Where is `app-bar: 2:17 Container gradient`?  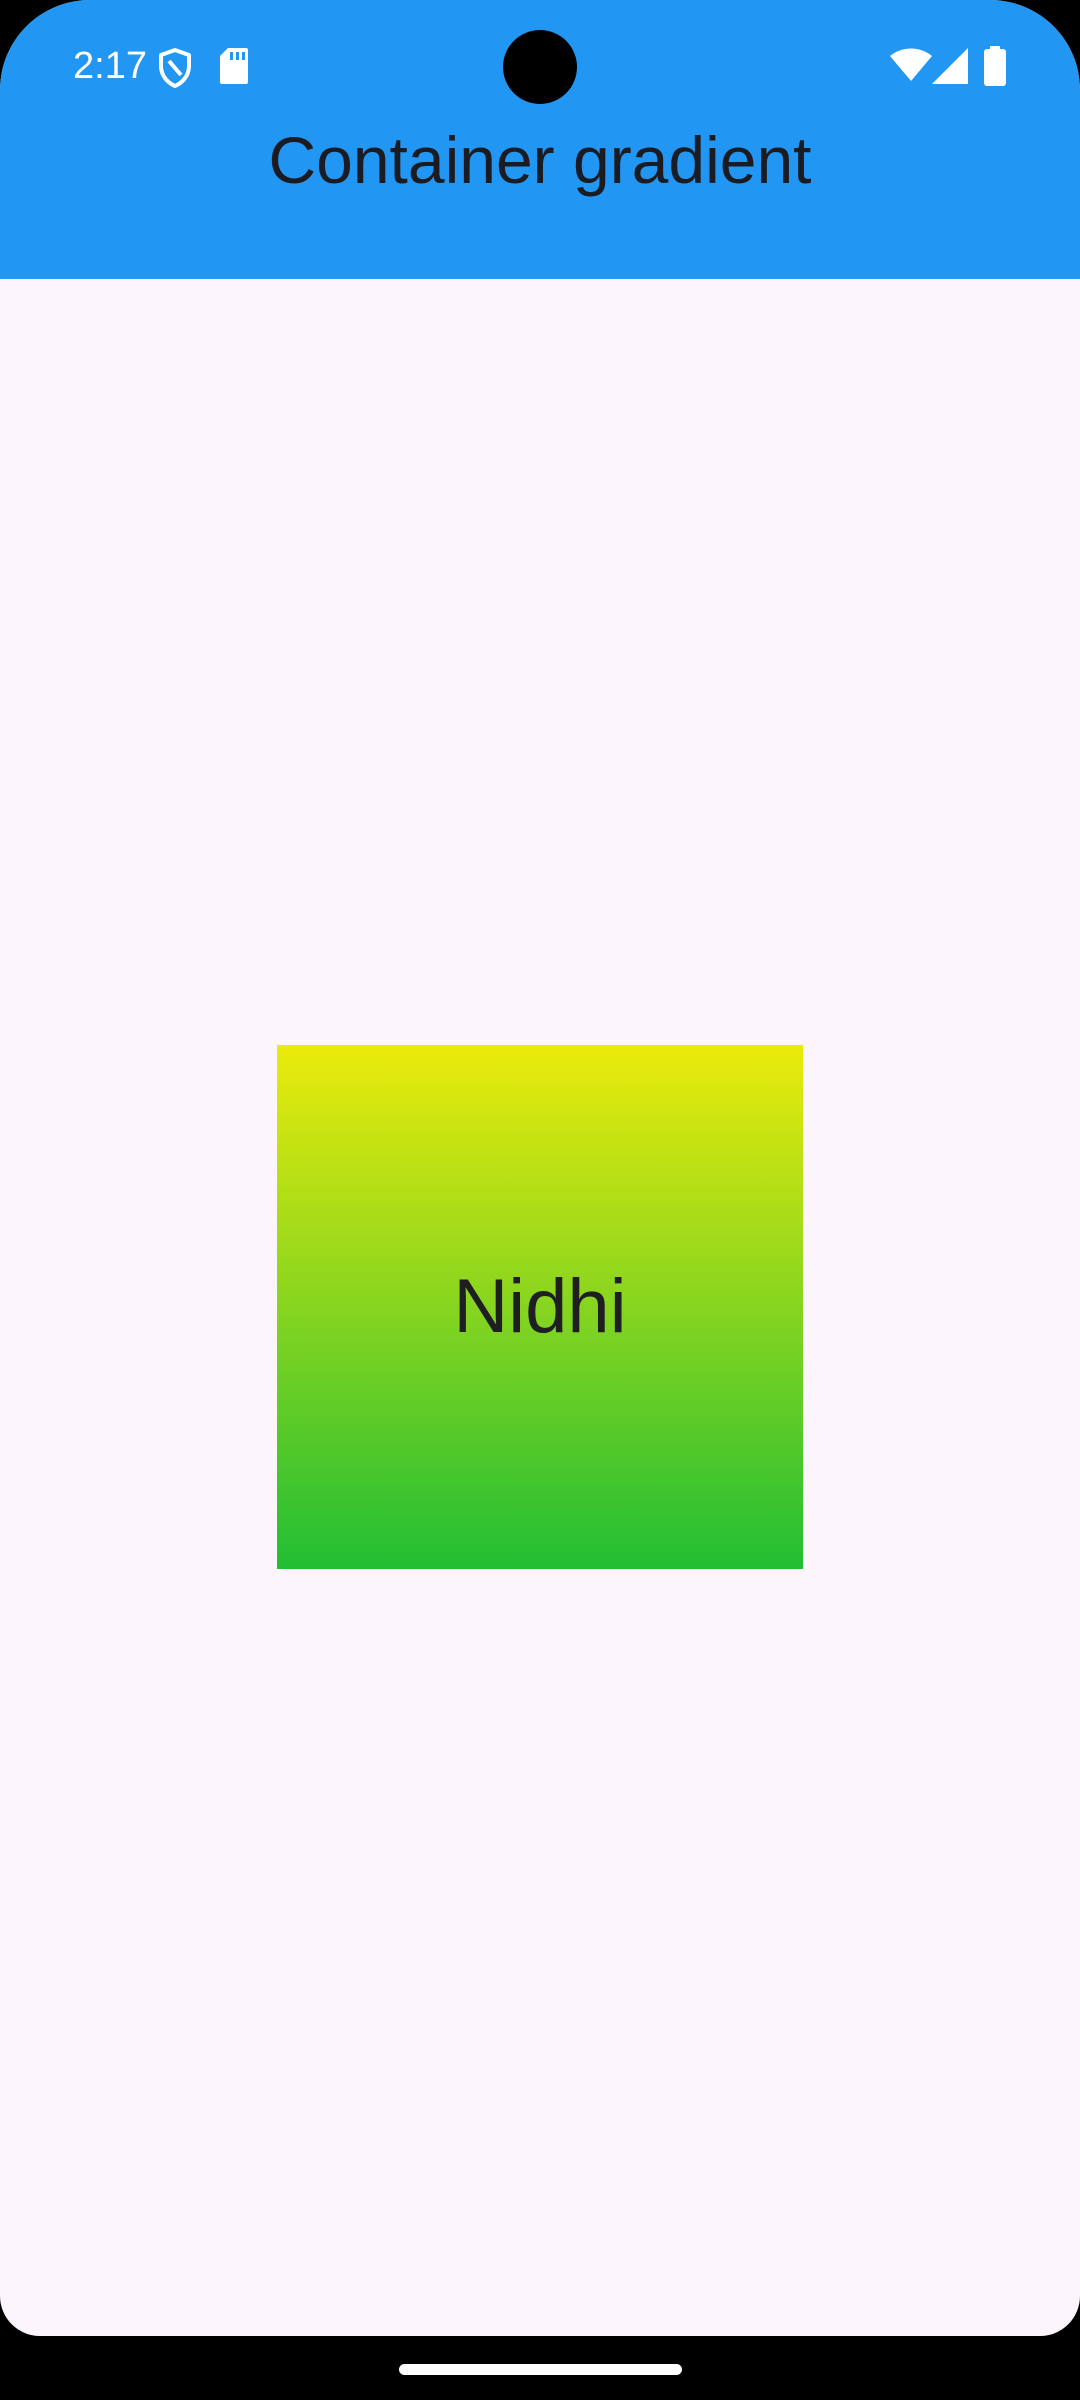
app-bar: 2:17 Container gradient is located at coordinates (540, 139).